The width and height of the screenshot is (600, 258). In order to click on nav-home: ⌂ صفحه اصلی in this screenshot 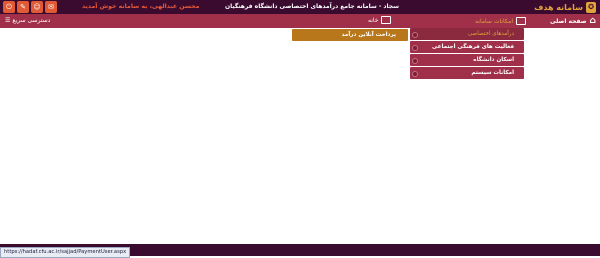, I will do `click(573, 21)`.